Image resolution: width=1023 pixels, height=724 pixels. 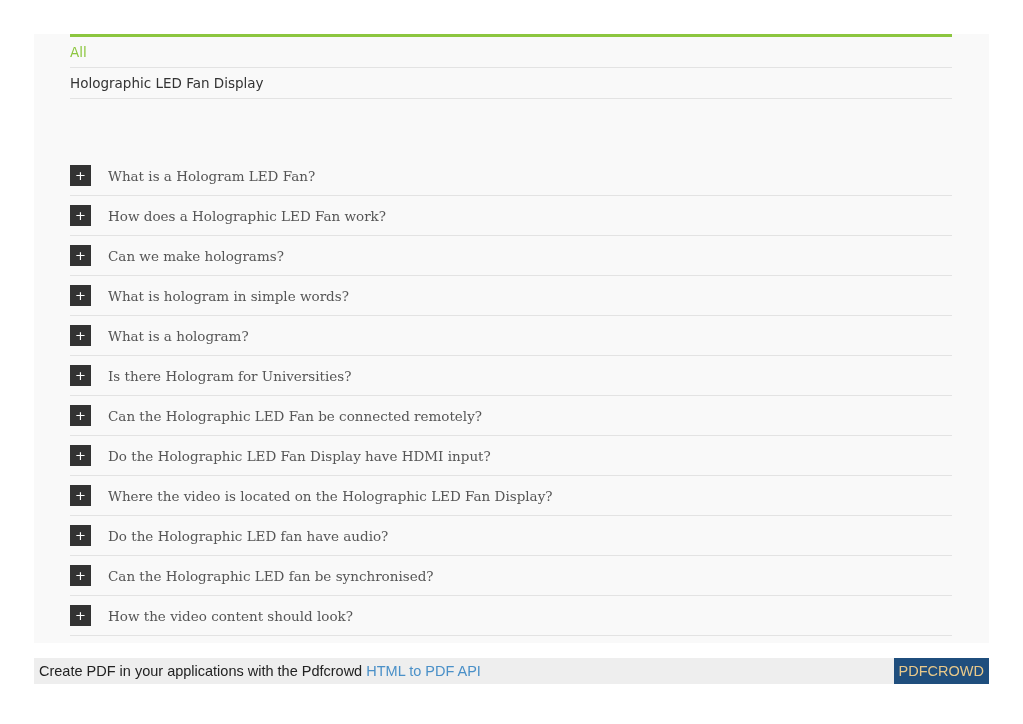 What do you see at coordinates (247, 215) in the screenshot?
I see `question-link: How does a Holographic LED Fan work?` at bounding box center [247, 215].